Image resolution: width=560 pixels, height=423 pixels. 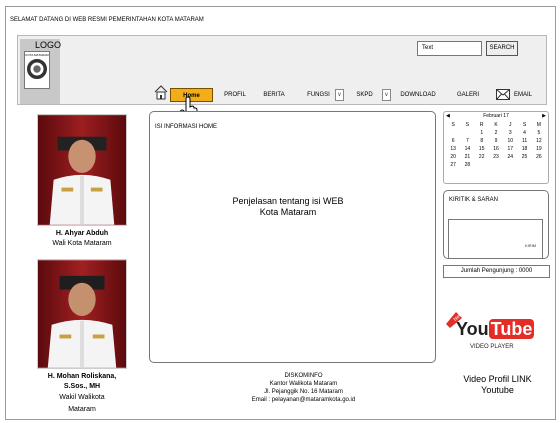 What do you see at coordinates (539, 133) in the screenshot?
I see `calendar-day: 5` at bounding box center [539, 133].